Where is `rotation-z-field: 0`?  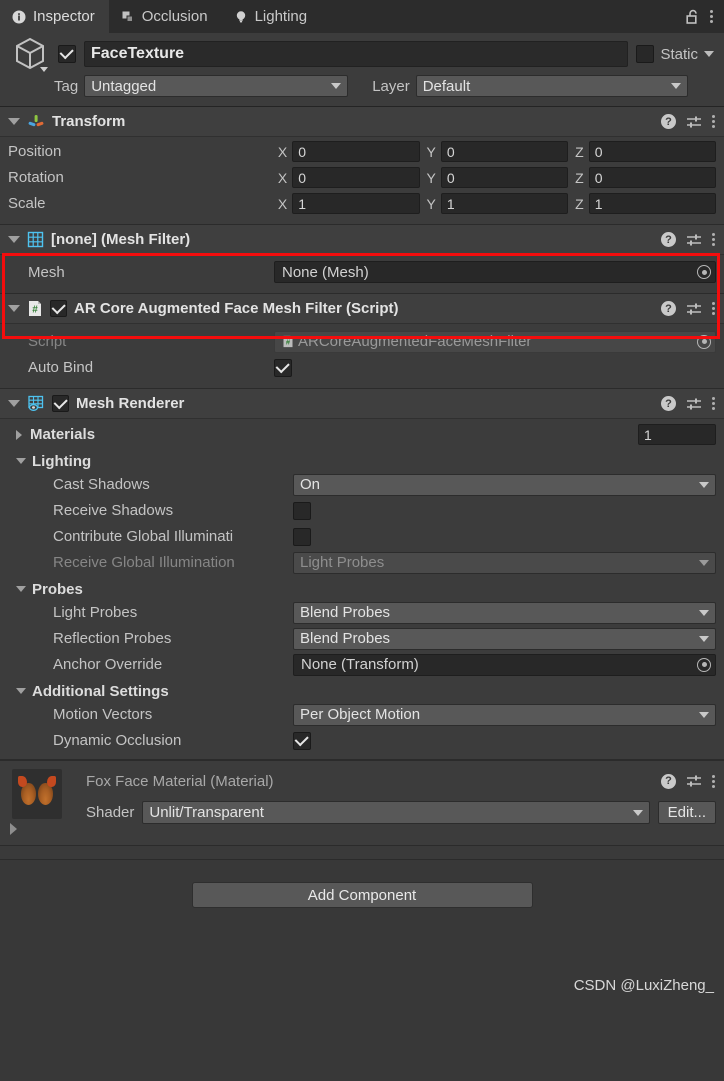 rotation-z-field: 0 is located at coordinates (652, 177).